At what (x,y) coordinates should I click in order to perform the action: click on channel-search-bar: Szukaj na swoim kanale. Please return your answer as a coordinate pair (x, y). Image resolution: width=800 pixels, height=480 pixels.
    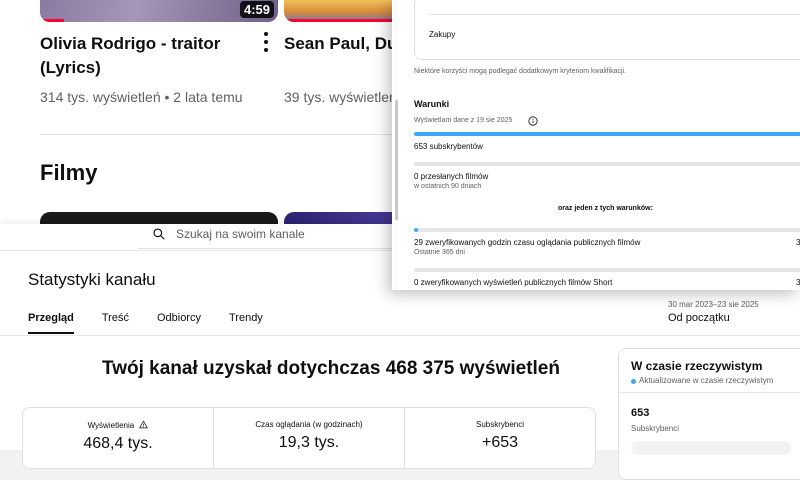
    Looking at the image, I should click on (273, 236).